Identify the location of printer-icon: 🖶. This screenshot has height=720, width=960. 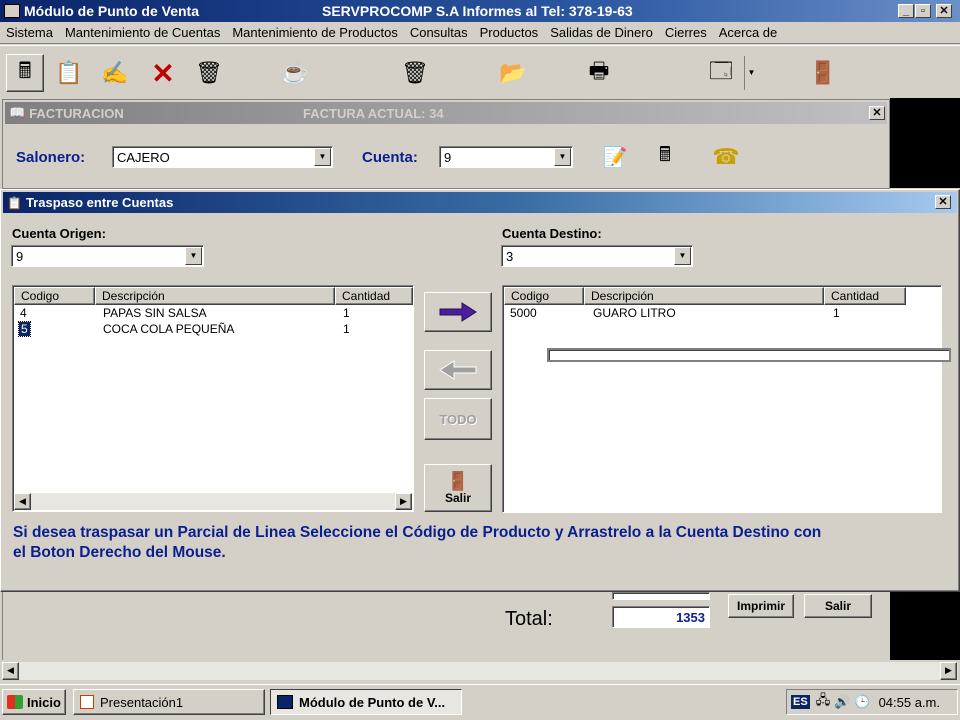
(599, 73).